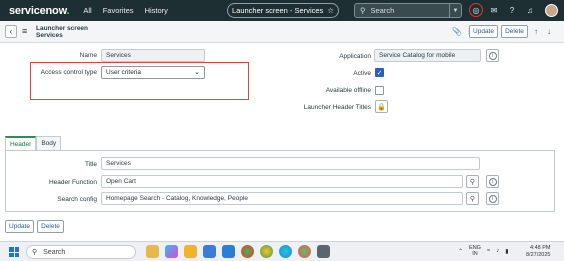  What do you see at coordinates (503, 10) in the screenshot?
I see `nav-icons: ◎ ✉ ? ♫` at bounding box center [503, 10].